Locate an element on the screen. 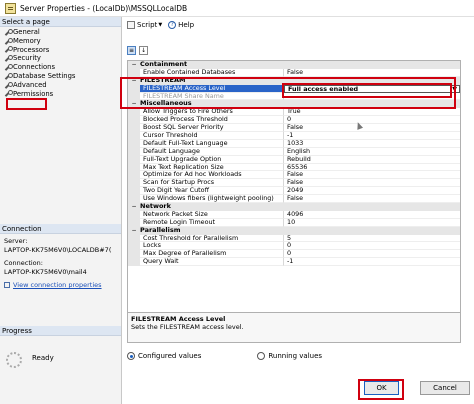 The height and width of the screenshot is (404, 474). grid-row: Locks 0 is located at coordinates (294, 246).